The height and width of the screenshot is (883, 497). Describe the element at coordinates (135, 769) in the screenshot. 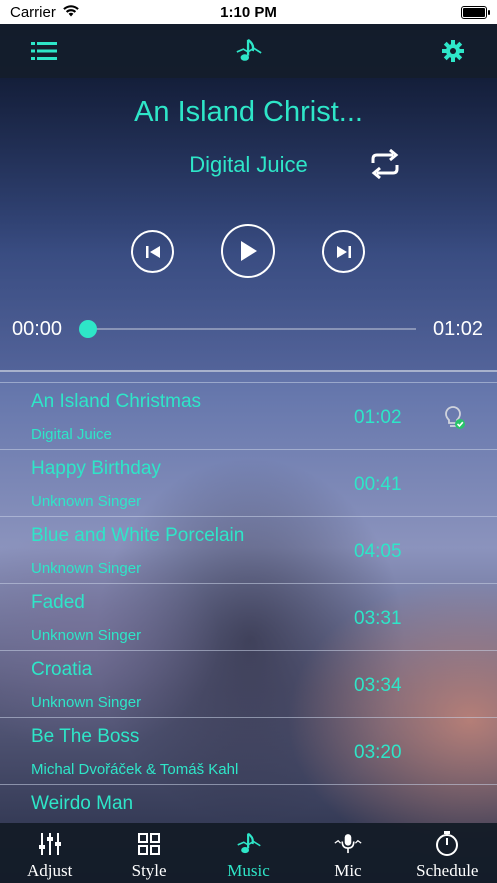

I see `song-artist: Michal Dvořáček & Tomáš Kahl` at that location.